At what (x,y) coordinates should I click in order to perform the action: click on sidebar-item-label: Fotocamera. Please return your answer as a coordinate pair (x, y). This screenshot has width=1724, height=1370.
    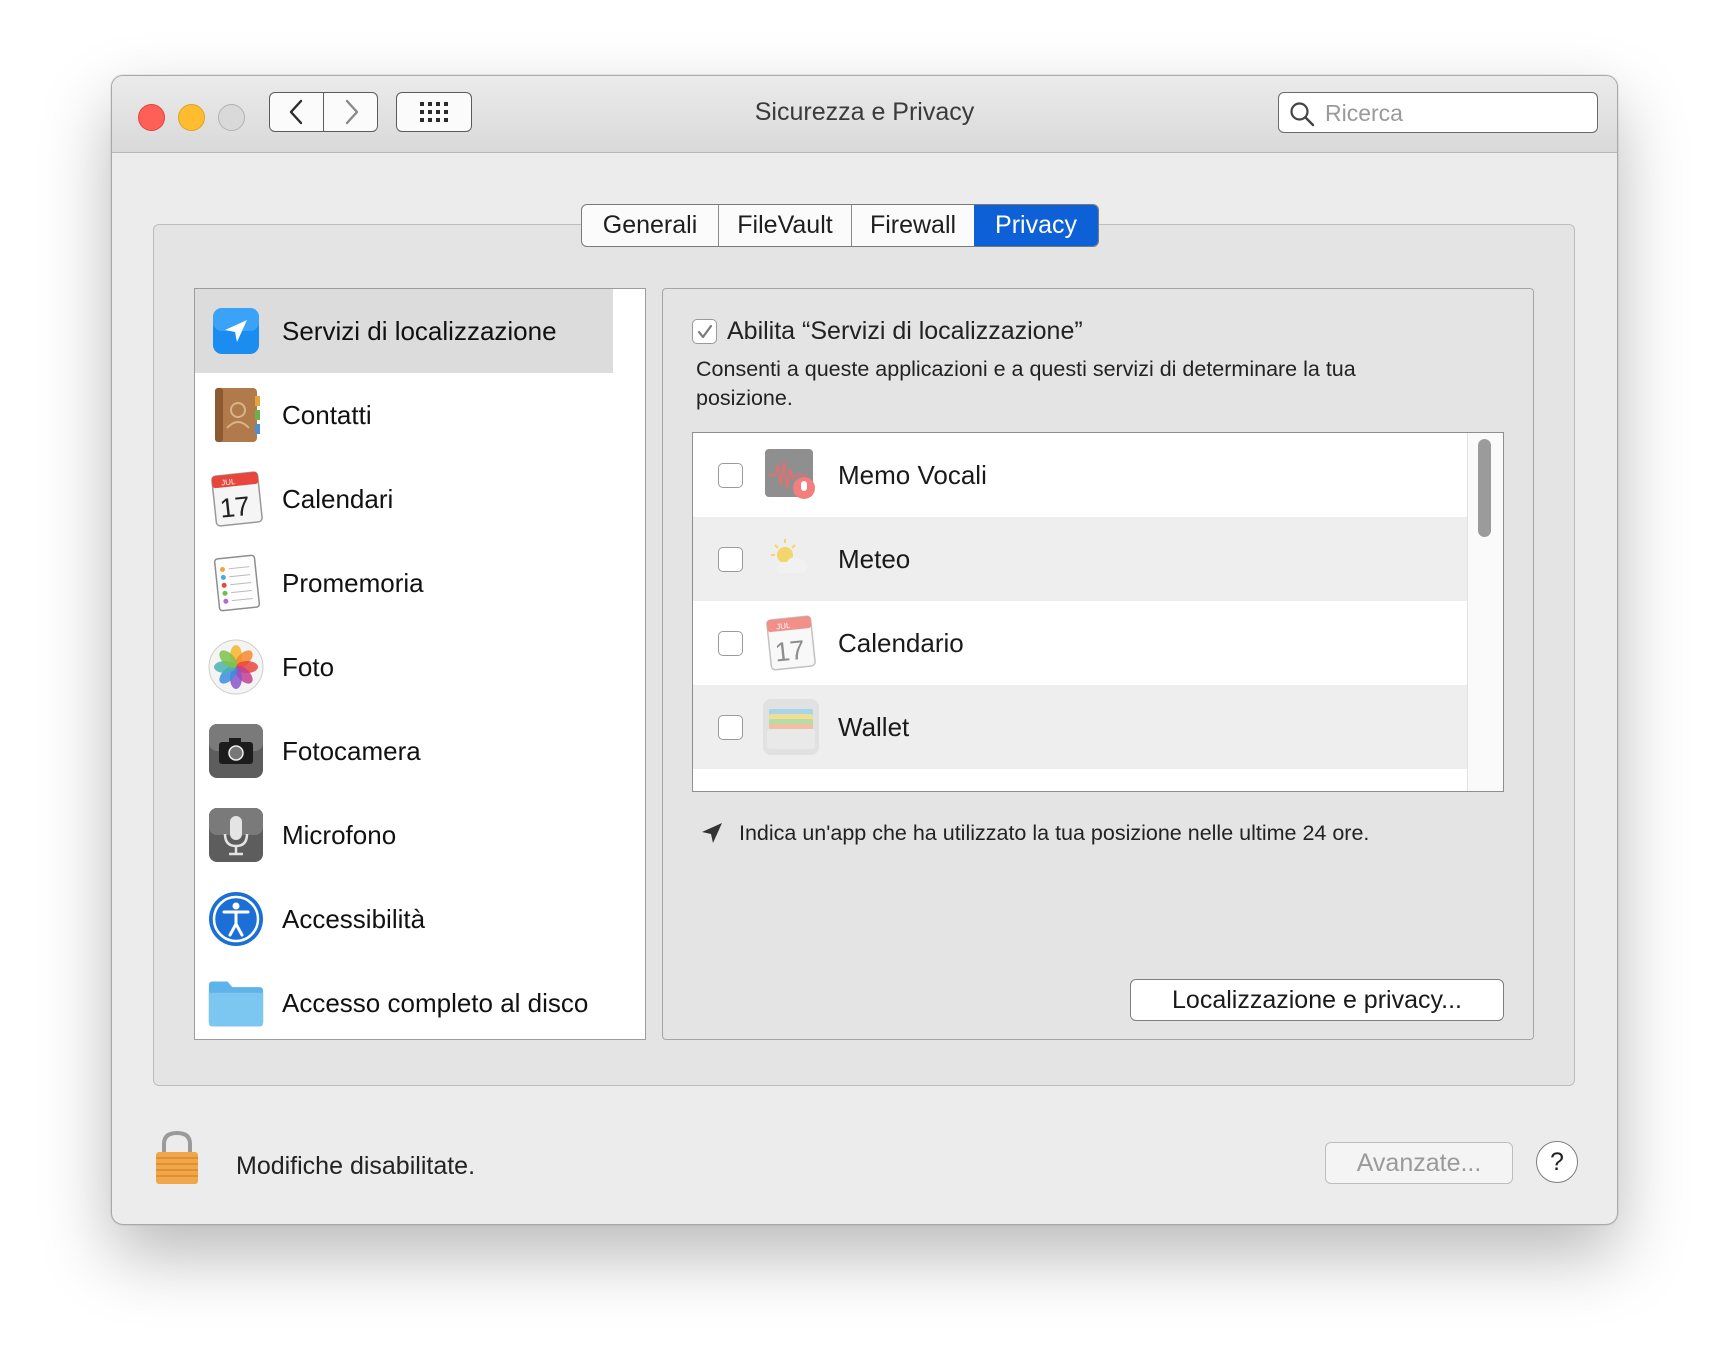
    Looking at the image, I should click on (351, 750).